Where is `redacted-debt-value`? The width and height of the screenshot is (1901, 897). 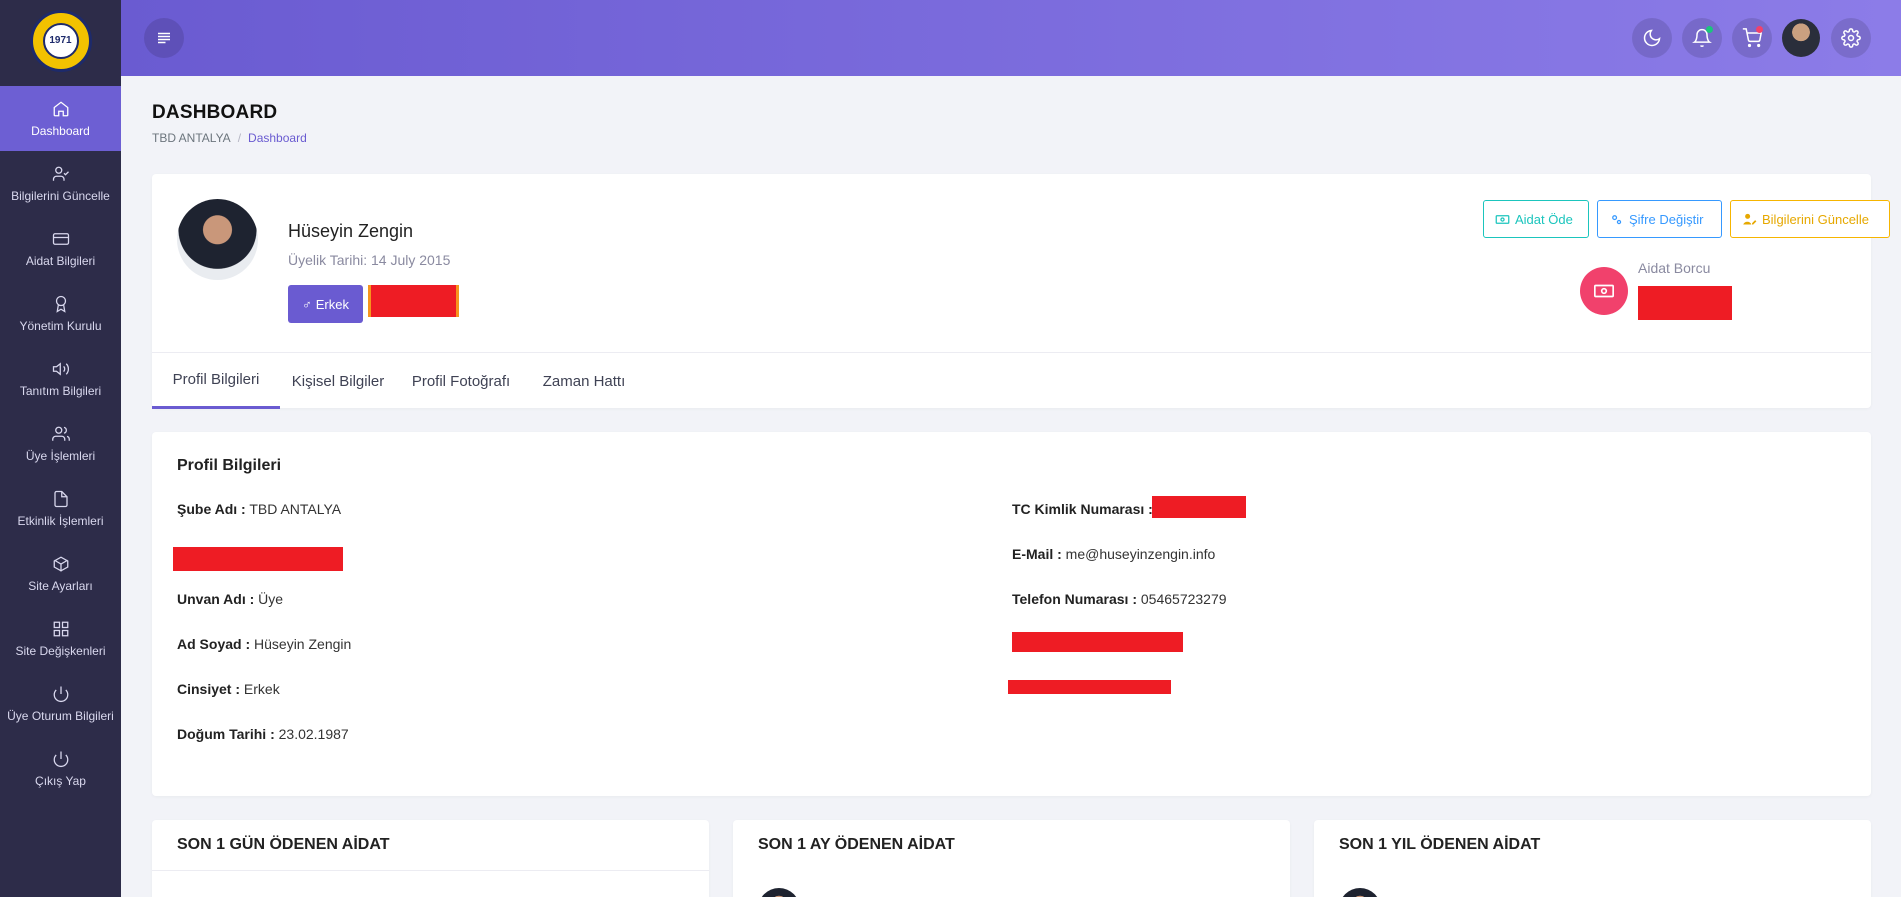 redacted-debt-value is located at coordinates (1685, 303).